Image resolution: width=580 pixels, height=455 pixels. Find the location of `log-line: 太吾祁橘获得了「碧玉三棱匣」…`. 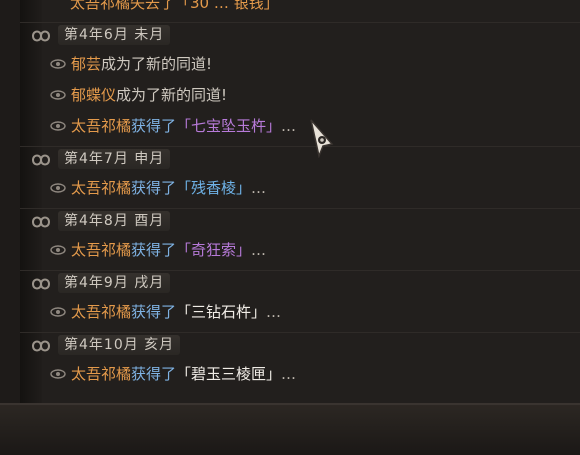

log-line: 太吾祁橘获得了「碧玉三棱匣」… is located at coordinates (173, 374).